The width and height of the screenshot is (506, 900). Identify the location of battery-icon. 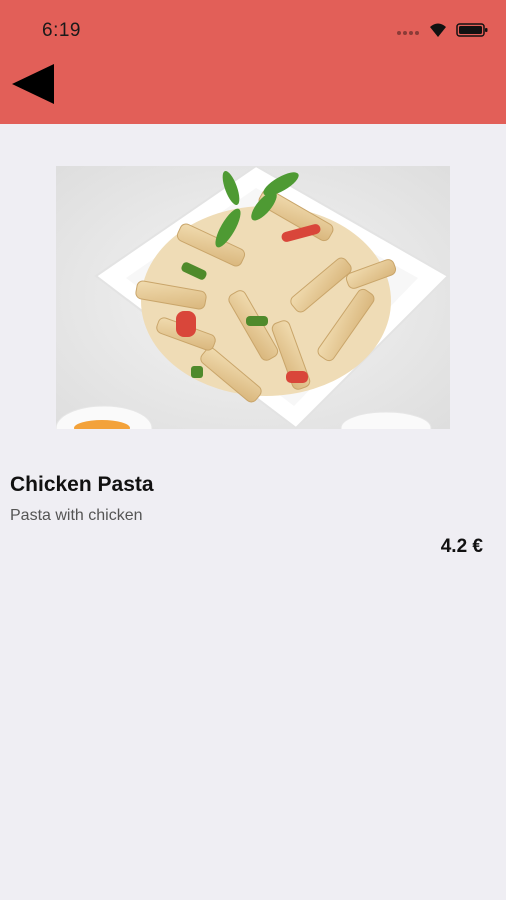
(472, 32).